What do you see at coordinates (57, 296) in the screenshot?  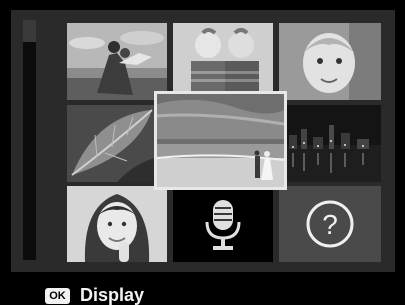 I see `ok-button-icon: OK` at bounding box center [57, 296].